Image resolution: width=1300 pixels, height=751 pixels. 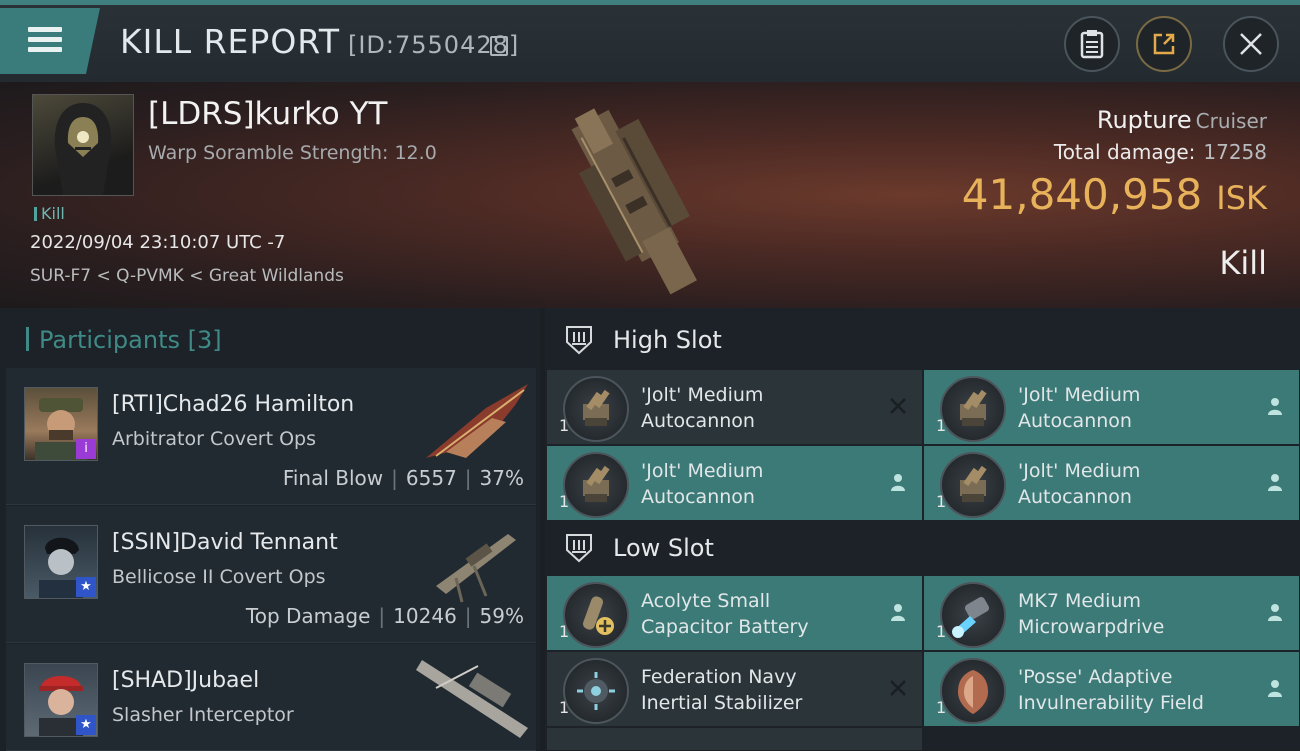 What do you see at coordinates (158, 242) in the screenshot?
I see `kill-datetime: 2022/09/04 23:10:07 UTC -7` at bounding box center [158, 242].